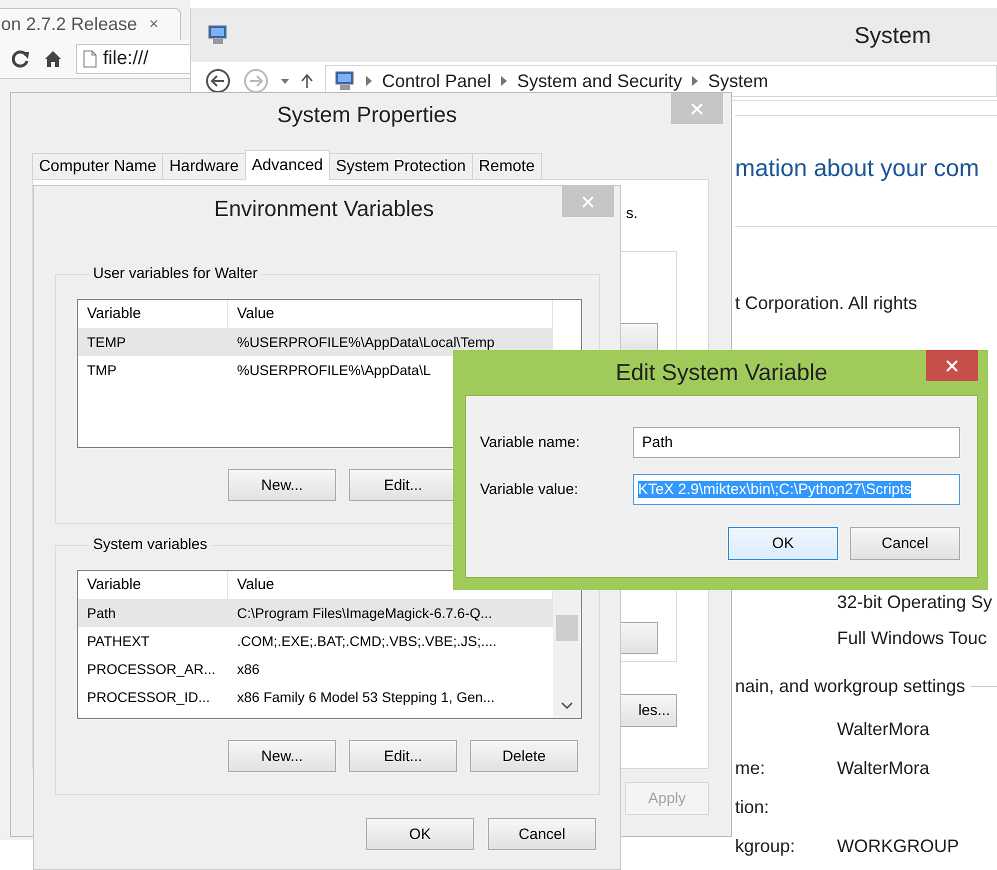 This screenshot has width=997, height=870. What do you see at coordinates (914, 602) in the screenshot?
I see `info-value: 32-bit Operating Sy` at bounding box center [914, 602].